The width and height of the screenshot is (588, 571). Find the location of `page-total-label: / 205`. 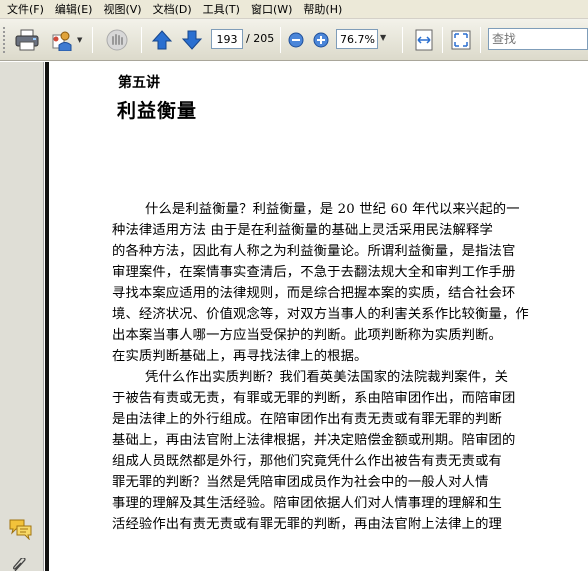

page-total-label: / 205 is located at coordinates (260, 38).